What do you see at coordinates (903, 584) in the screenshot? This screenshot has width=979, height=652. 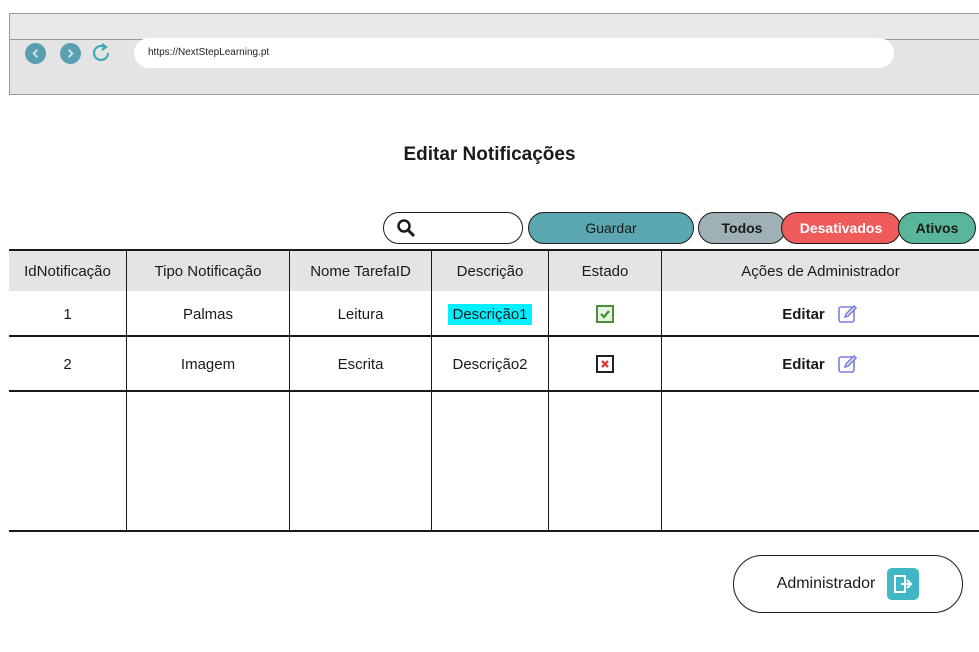 I see `exit-door-icon` at bounding box center [903, 584].